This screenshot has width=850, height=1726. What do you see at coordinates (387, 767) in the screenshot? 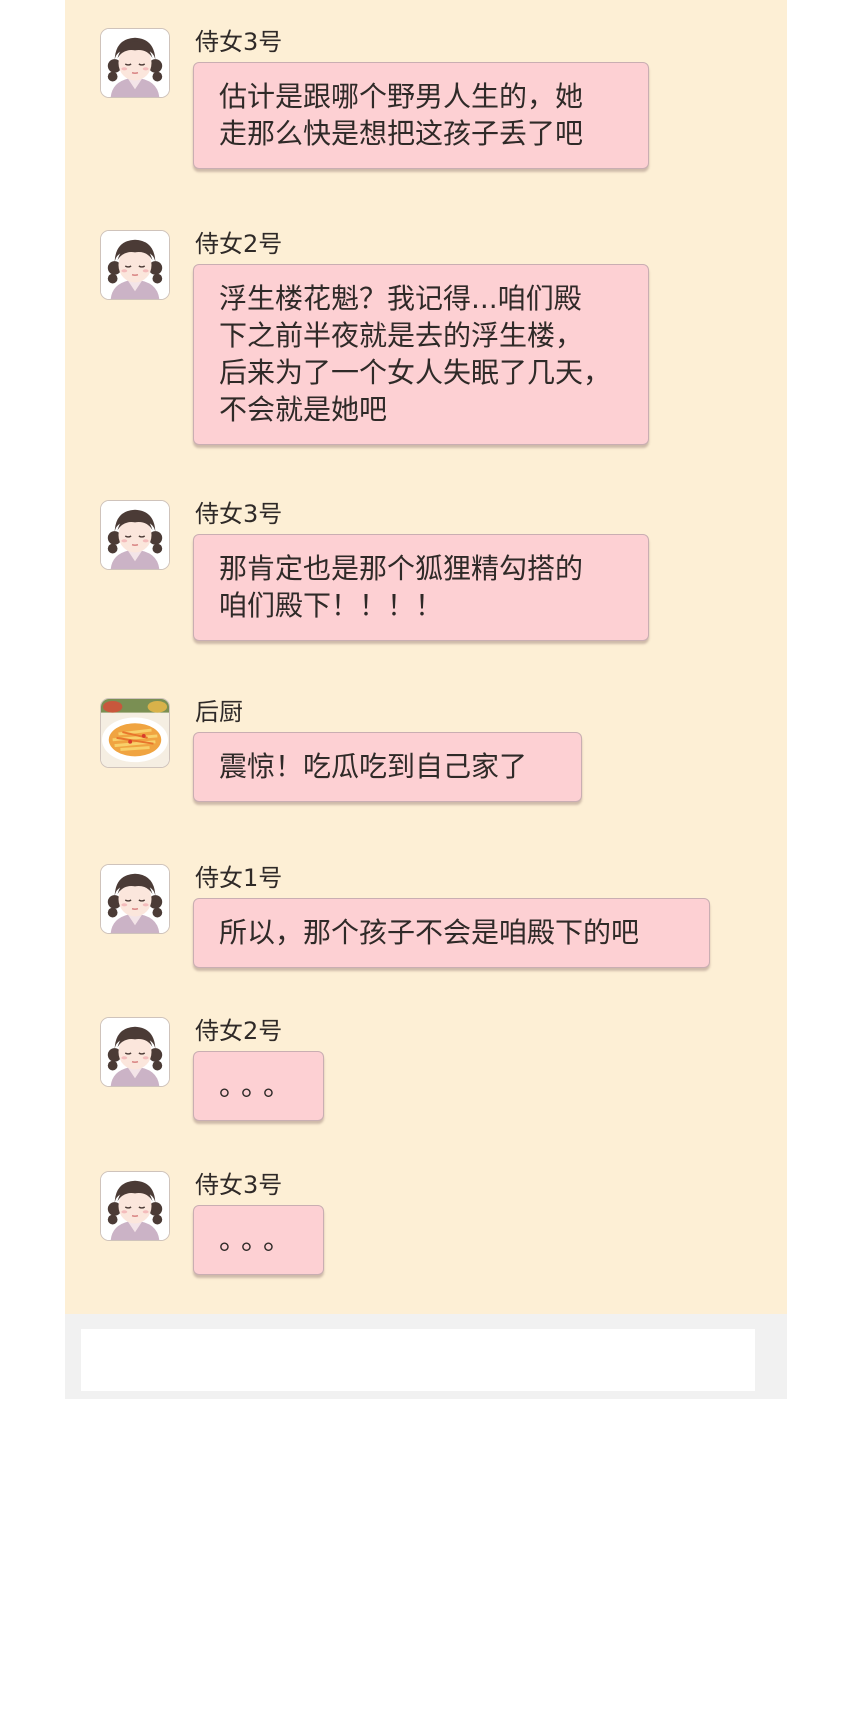
I see `message-bubble: 震惊！吃瓜吃到自己家了` at bounding box center [387, 767].